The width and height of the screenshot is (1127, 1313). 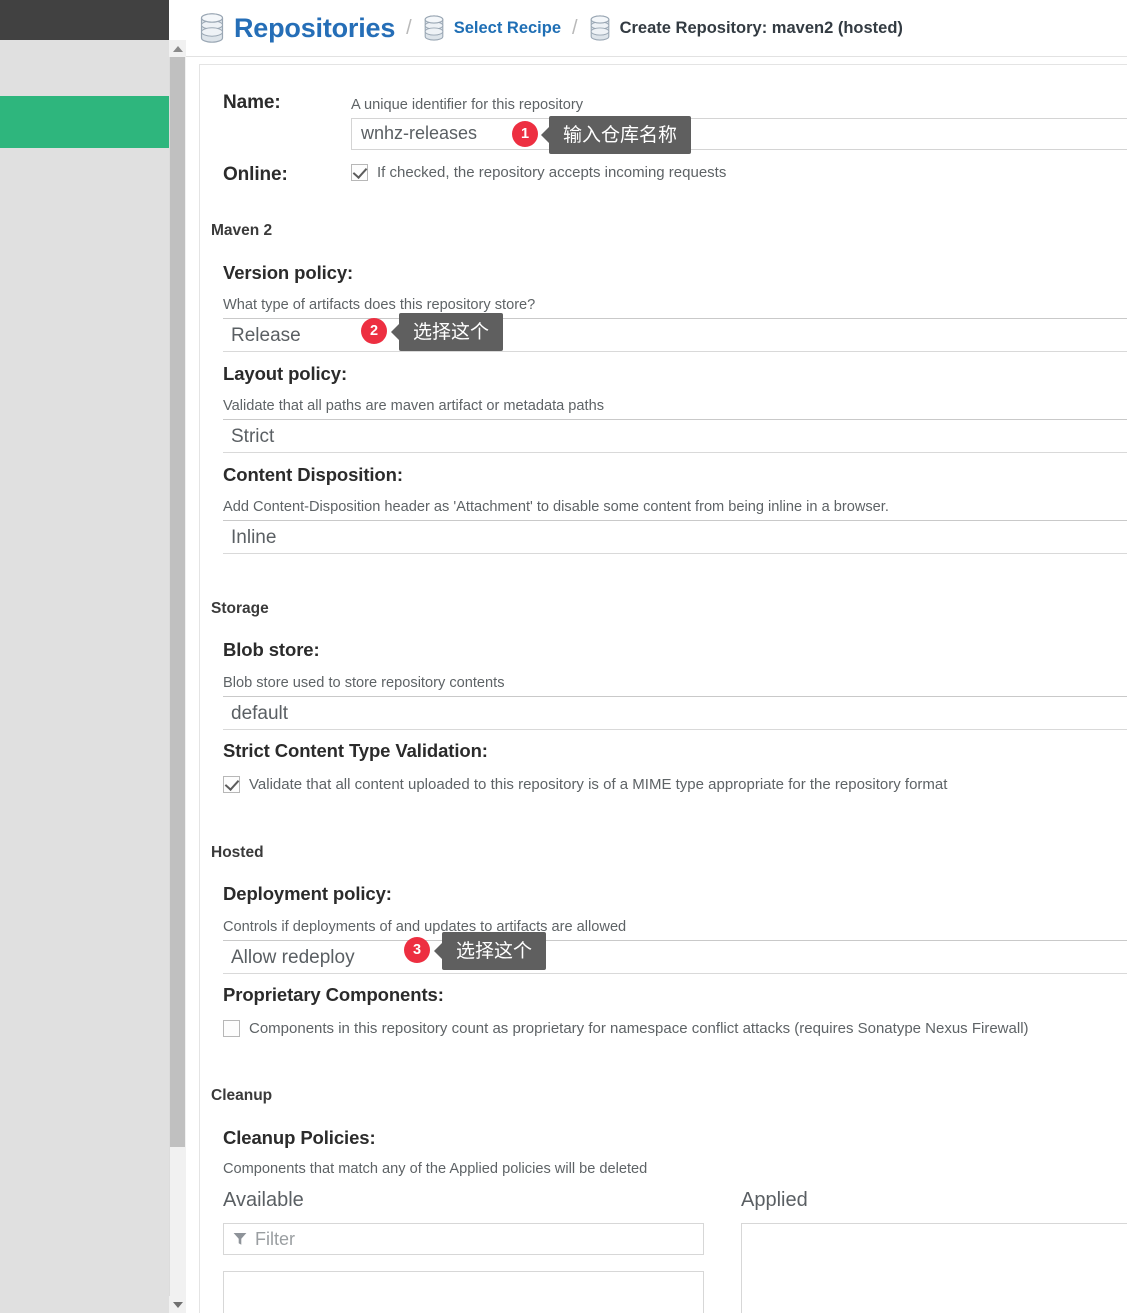 I want to click on layout-policy-label: Layout policy:, so click(x=285, y=373).